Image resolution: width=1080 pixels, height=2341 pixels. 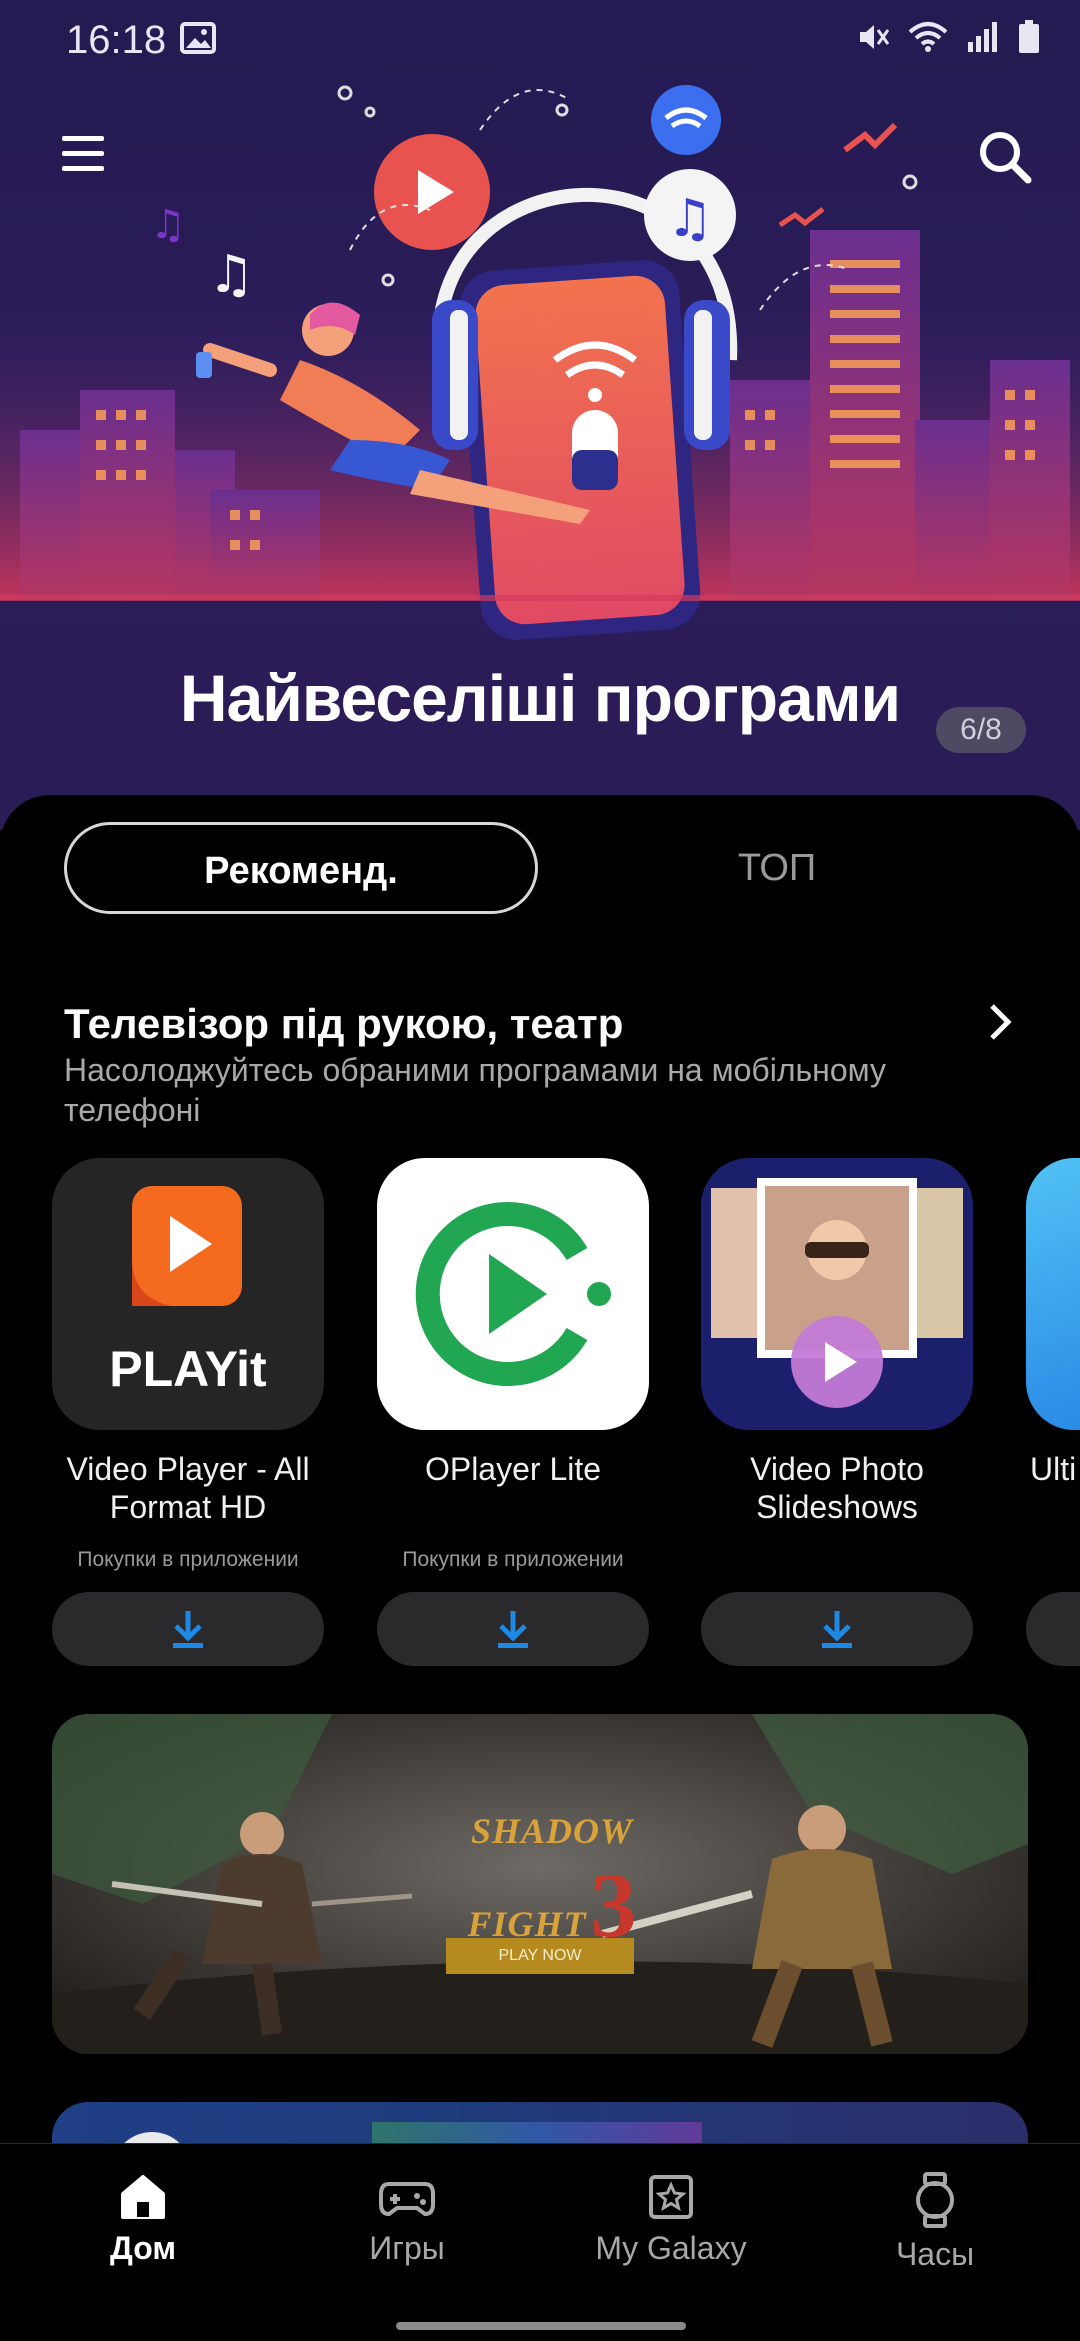 I want to click on app-card: Video Photo Slideshows, so click(x=837, y=1412).